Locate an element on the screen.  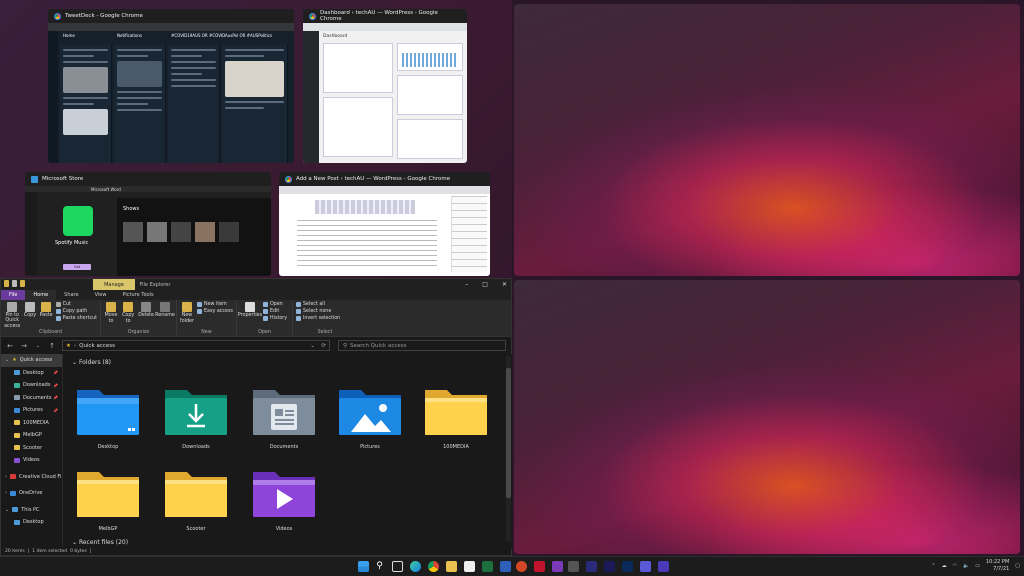
system-tray: ⌃ ☁ ◠ 🔈 ▭ 10:22 PM 7/7/21 ▢ is located at coordinates (975, 566).